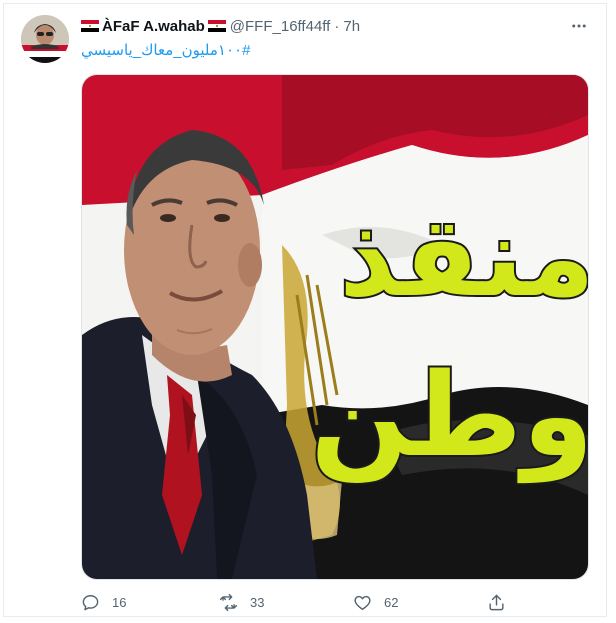 The image size is (616, 623). Describe the element at coordinates (241, 602) in the screenshot. I see `retweet-button: 33` at that location.